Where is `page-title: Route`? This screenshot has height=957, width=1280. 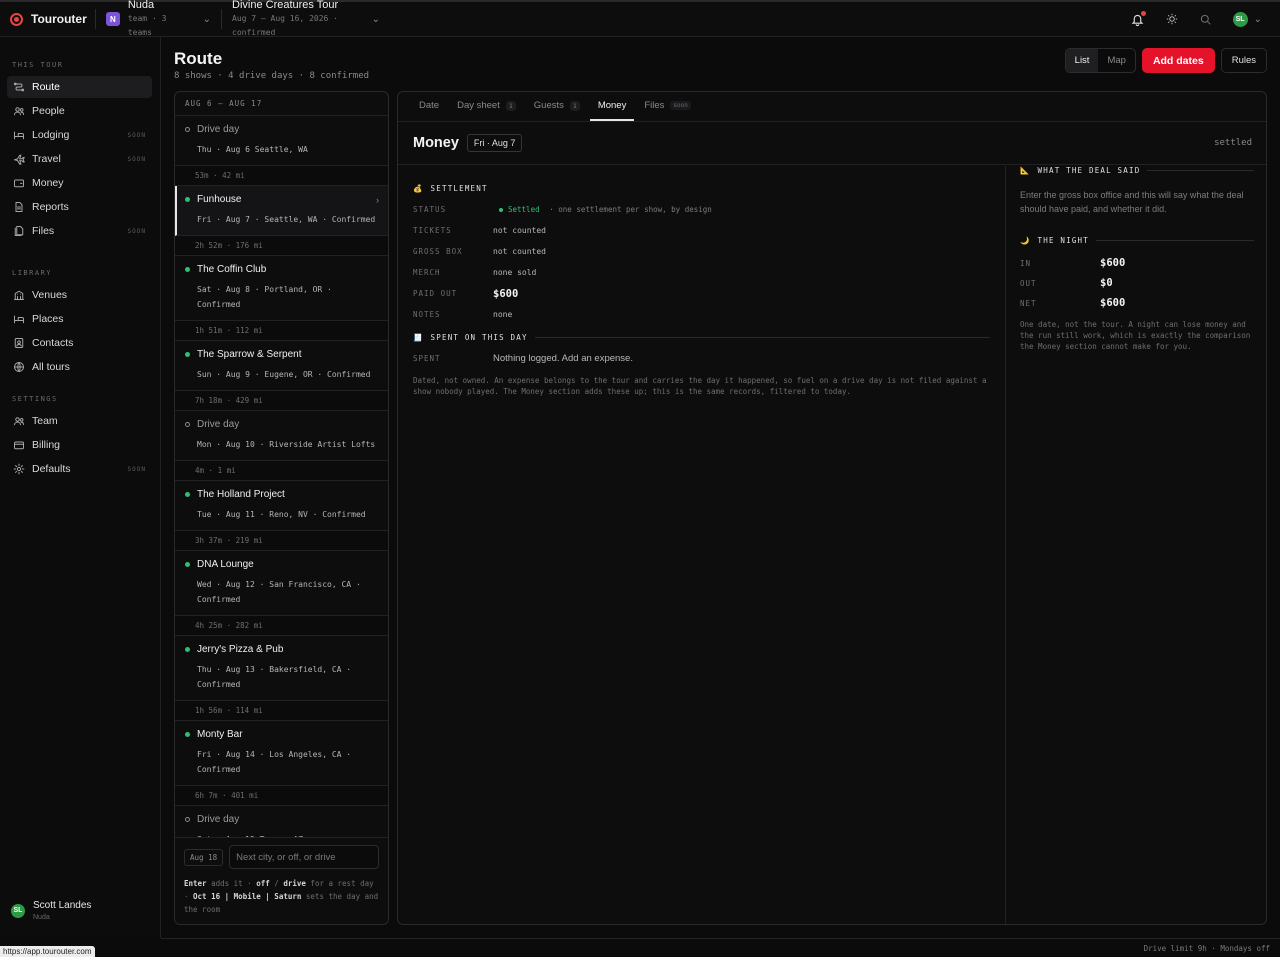
page-title: Route is located at coordinates (198, 58).